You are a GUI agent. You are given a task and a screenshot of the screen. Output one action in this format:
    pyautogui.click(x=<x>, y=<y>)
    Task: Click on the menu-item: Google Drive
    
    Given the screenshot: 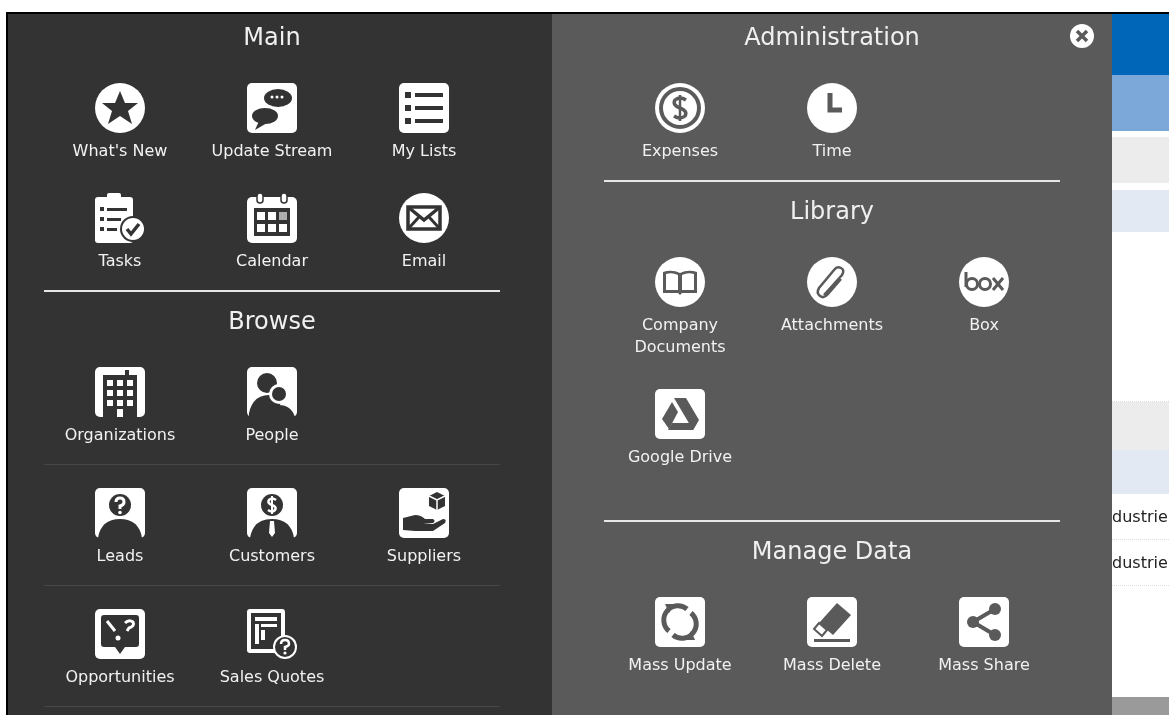 What is the action you would take?
    pyautogui.click(x=680, y=428)
    